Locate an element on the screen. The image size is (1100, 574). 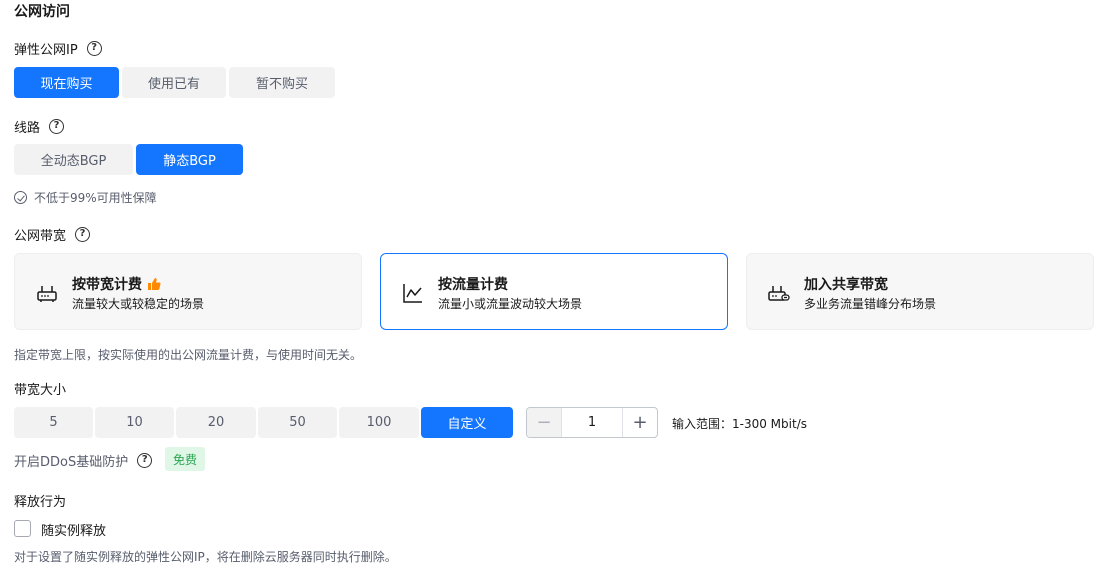
line-label-row: 线路 ? is located at coordinates (39, 126).